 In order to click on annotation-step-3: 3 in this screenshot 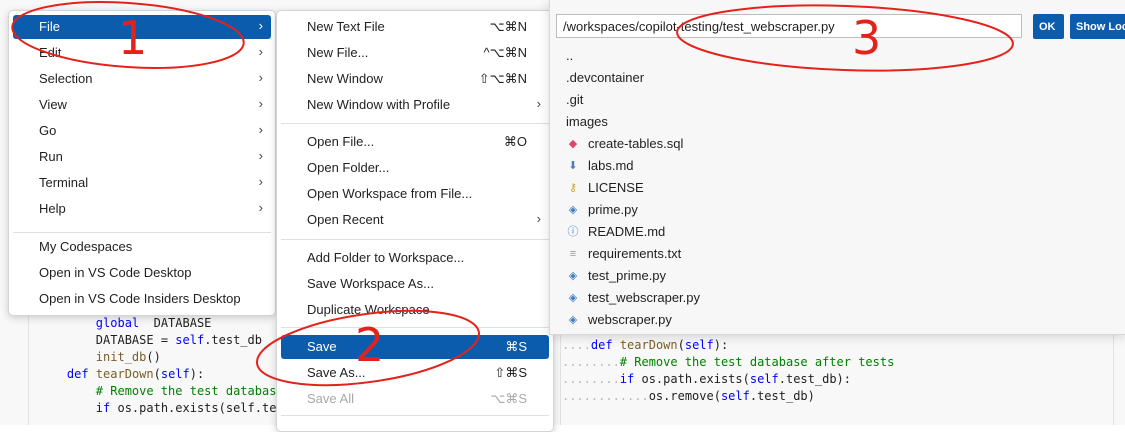, I will do `click(867, 38)`.